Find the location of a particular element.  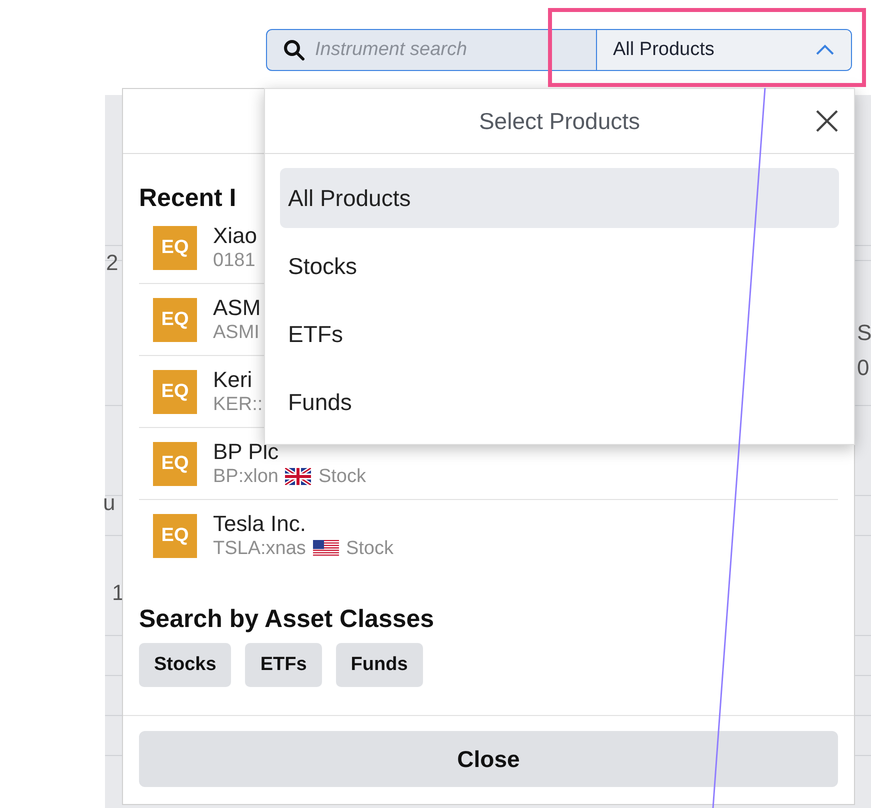

instrument-symbol: ASMI is located at coordinates (236, 332).